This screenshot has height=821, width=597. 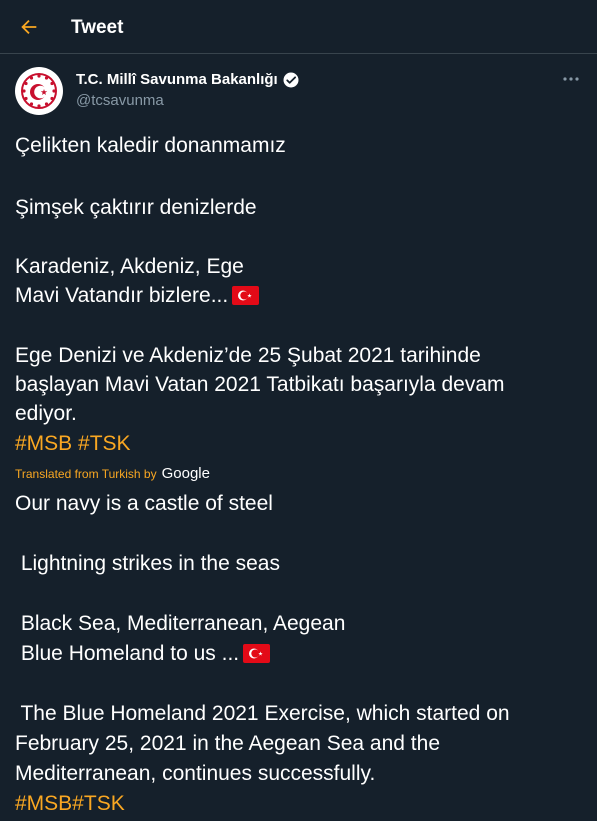 I want to click on author-name-text: T.C. Millî Savunma Bakanlığı, so click(x=177, y=79).